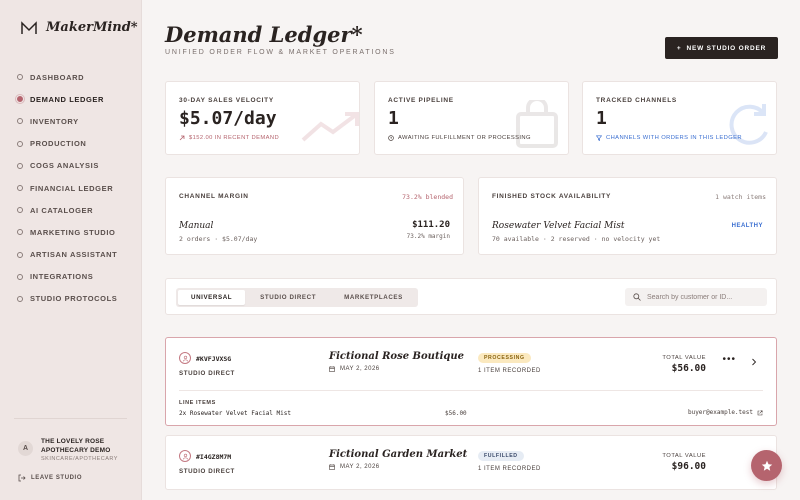  I want to click on sidebar-item-dashboard: DASHBOARD, so click(67, 77).